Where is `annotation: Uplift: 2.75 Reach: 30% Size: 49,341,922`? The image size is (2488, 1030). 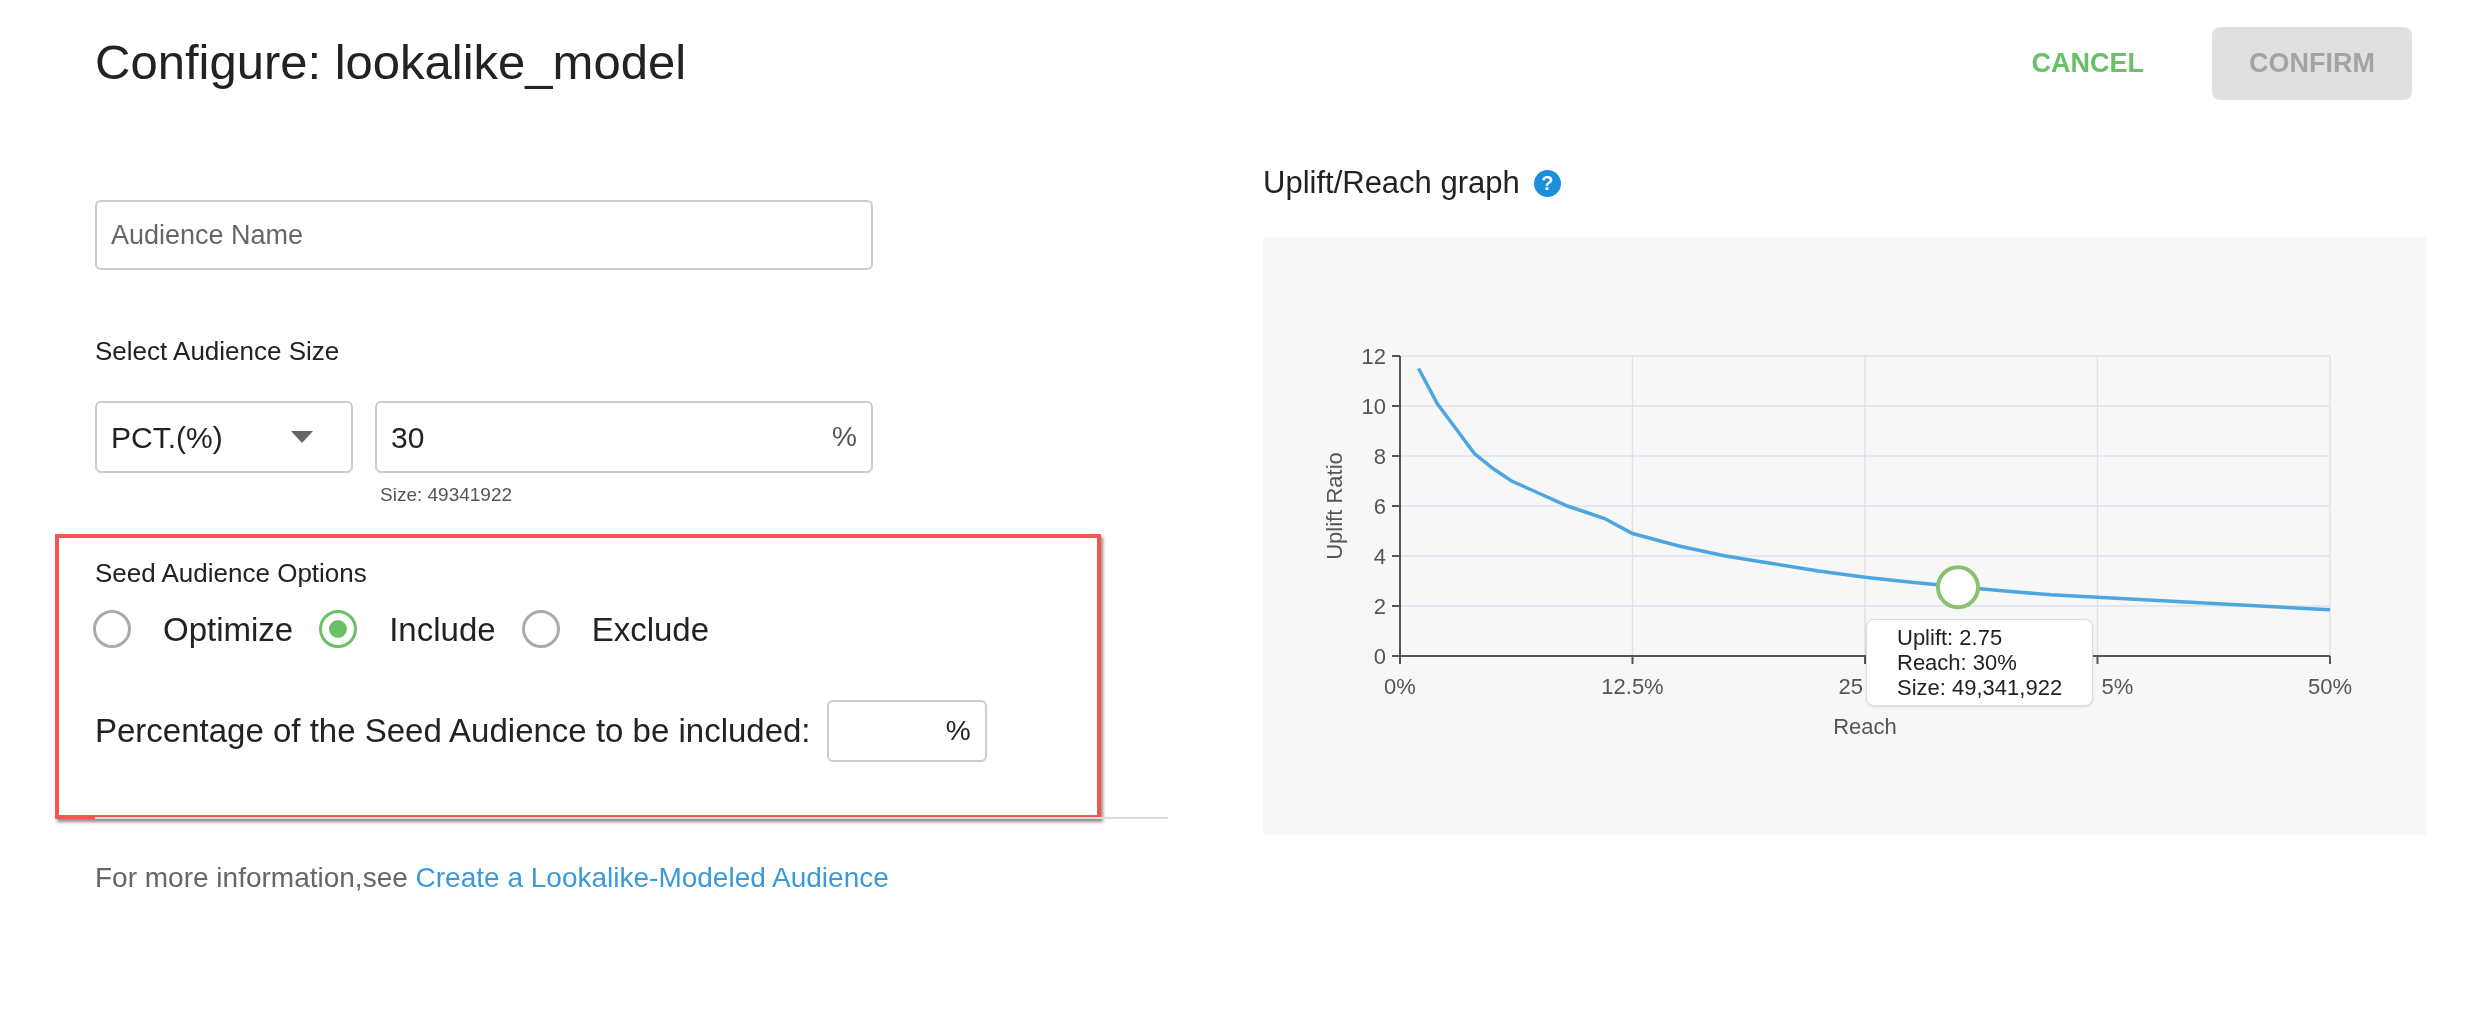
annotation: Uplift: 2.75 Reach: 30% Size: 49,341,922 is located at coordinates (1980, 662).